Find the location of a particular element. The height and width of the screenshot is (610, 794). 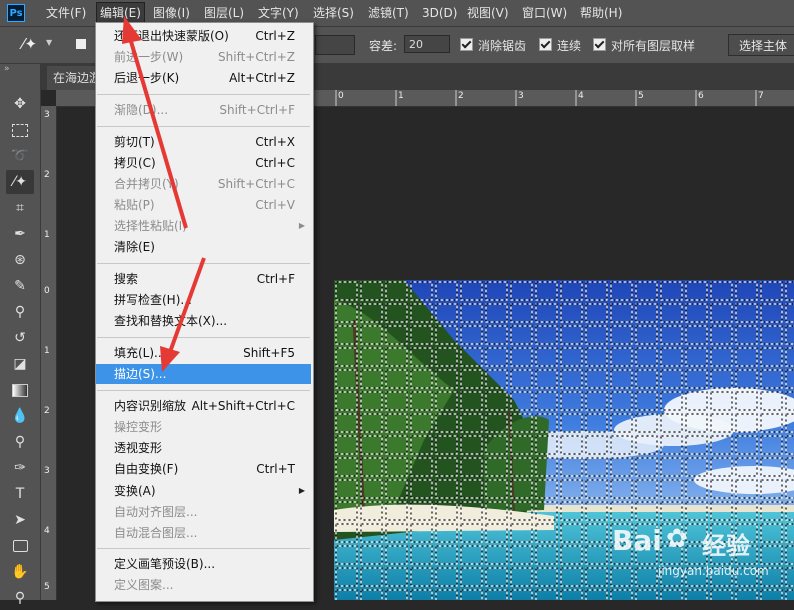

marquee-tool-icon is located at coordinates (20, 130).